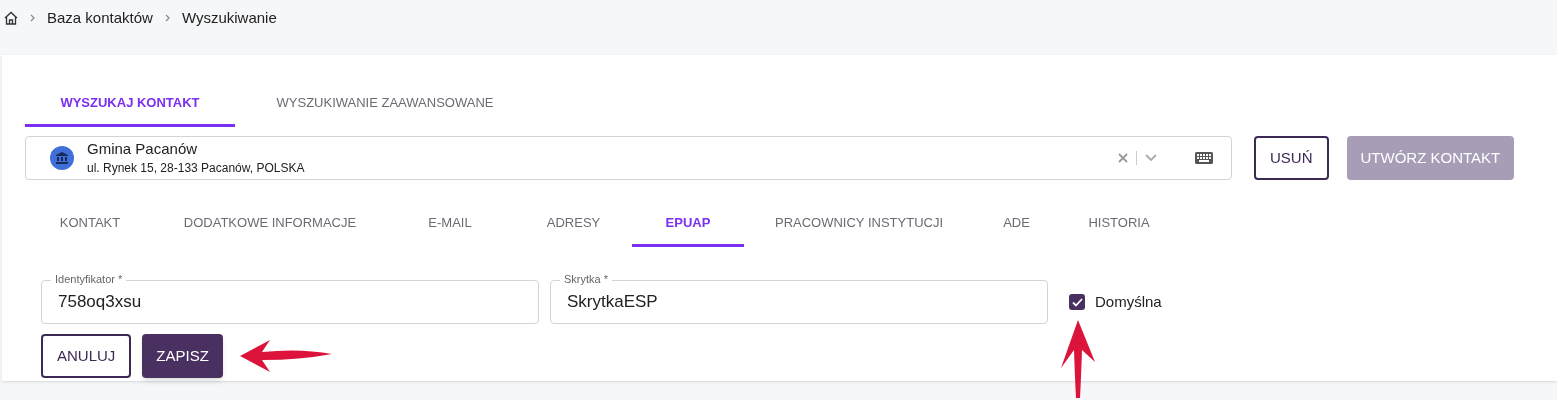 This screenshot has height=400, width=1557. What do you see at coordinates (450, 224) in the screenshot?
I see `tab: E-MAIL` at bounding box center [450, 224].